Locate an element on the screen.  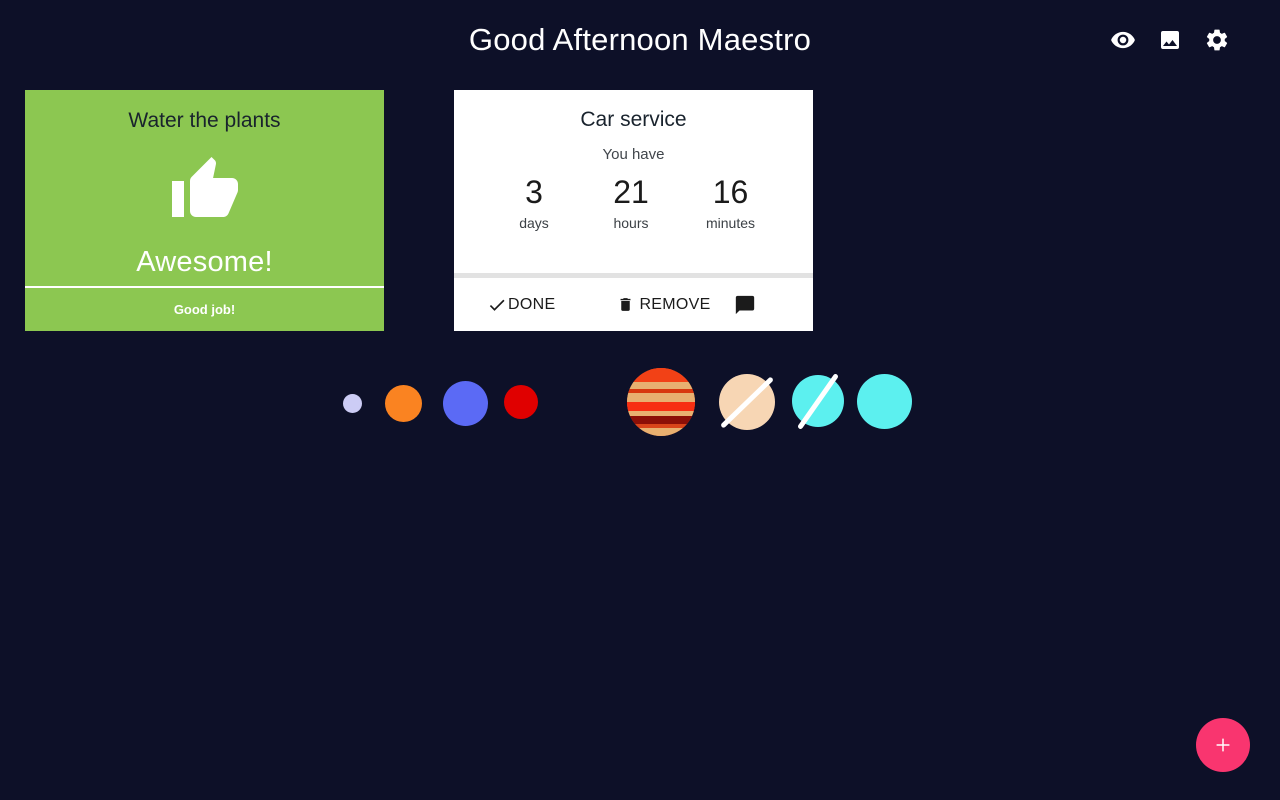
remove-button: REMOVE is located at coordinates (663, 305).